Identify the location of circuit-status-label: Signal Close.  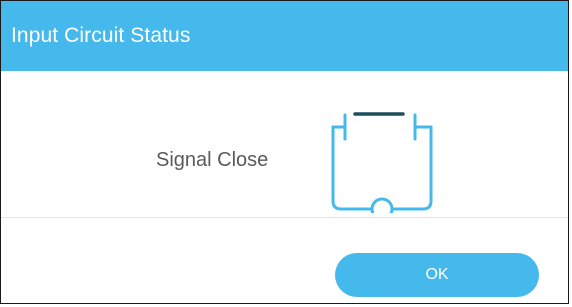
(212, 160).